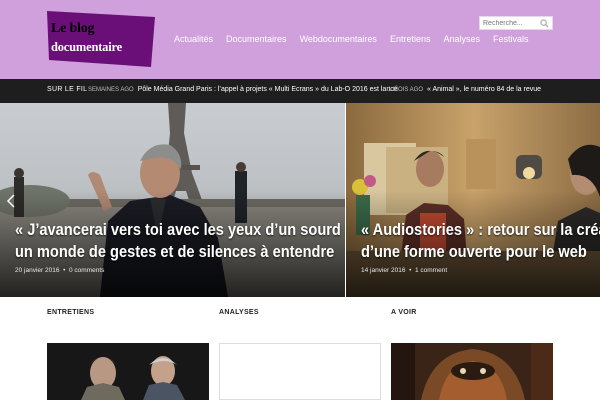 The height and width of the screenshot is (400, 600). I want to click on ticker-ago: 1 MOIS AGO, so click(406, 90).